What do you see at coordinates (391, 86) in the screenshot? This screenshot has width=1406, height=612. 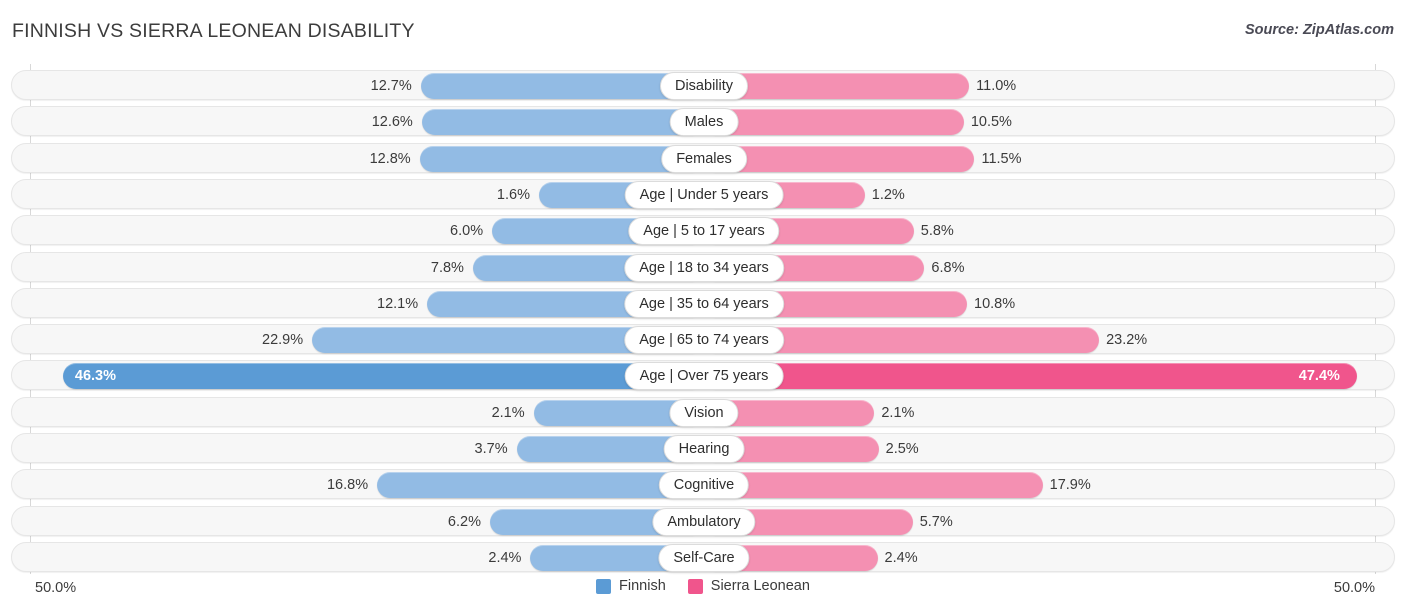 I see `value-label-finnish: 12.7%` at bounding box center [391, 86].